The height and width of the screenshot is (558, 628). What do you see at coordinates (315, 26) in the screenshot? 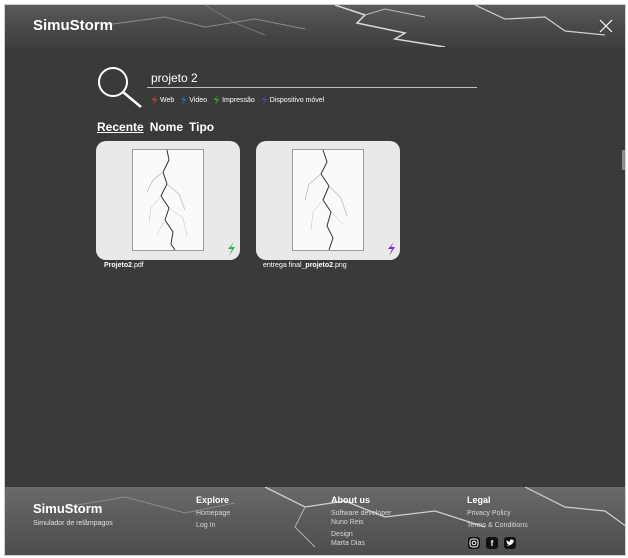
I see `header: SimuStorm` at bounding box center [315, 26].